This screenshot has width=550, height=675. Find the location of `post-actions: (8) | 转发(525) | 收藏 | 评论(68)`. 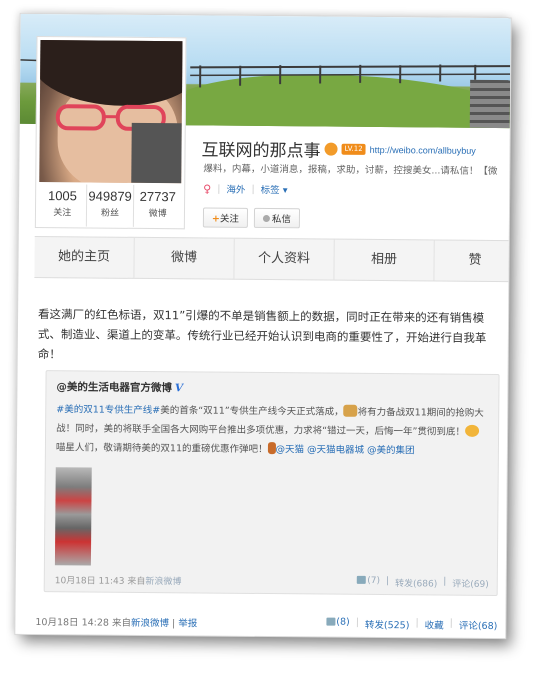

post-actions: (8) | 转发(525) | 收藏 | 评论(68) is located at coordinates (411, 624).